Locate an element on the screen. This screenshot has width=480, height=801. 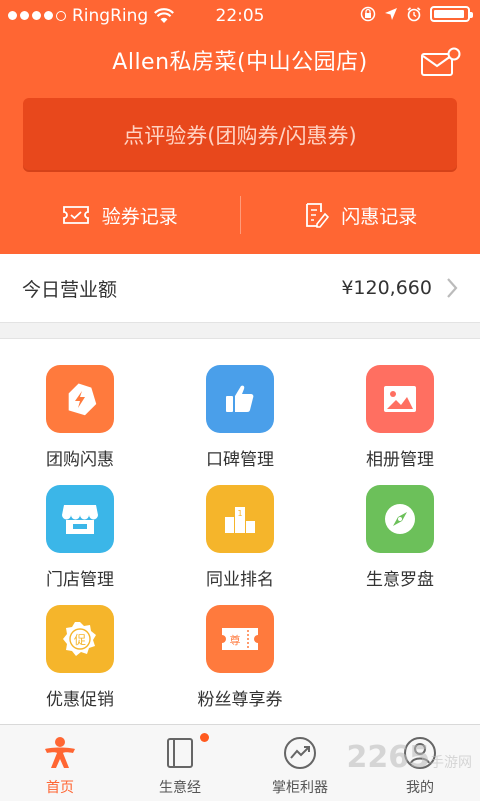
storefront-icon is located at coordinates (80, 519).